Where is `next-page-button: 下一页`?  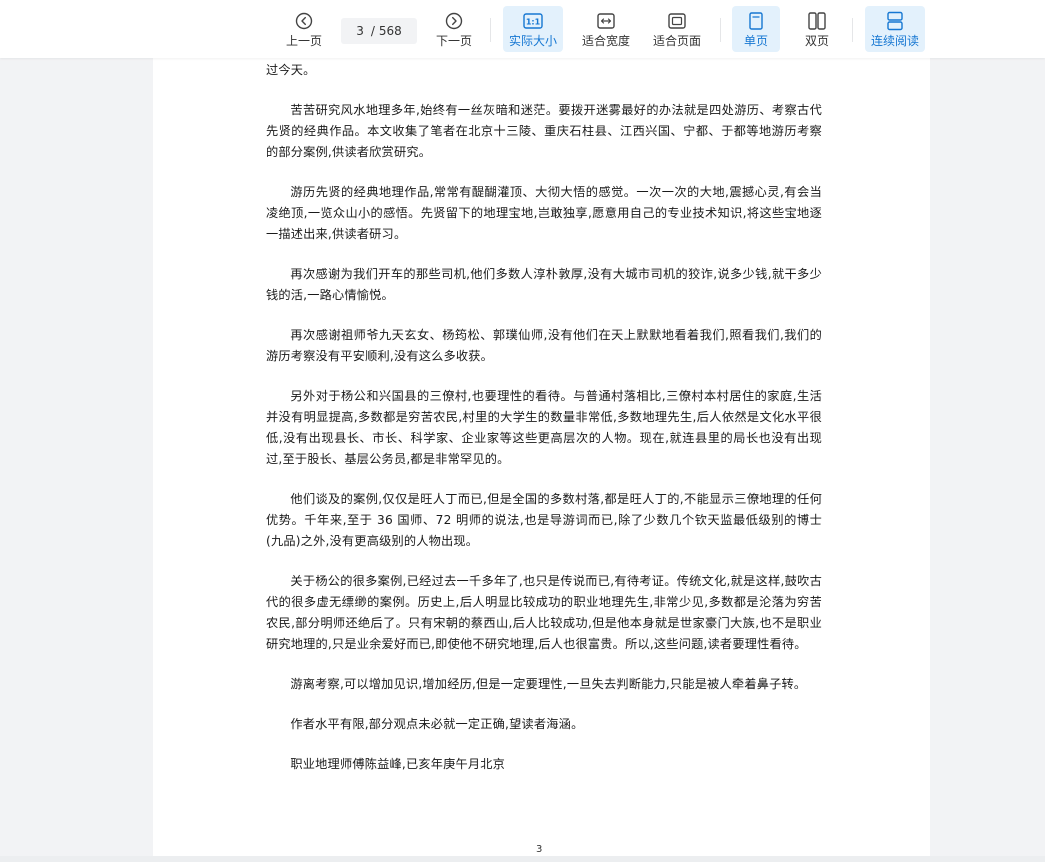 next-page-button: 下一页 is located at coordinates (454, 29).